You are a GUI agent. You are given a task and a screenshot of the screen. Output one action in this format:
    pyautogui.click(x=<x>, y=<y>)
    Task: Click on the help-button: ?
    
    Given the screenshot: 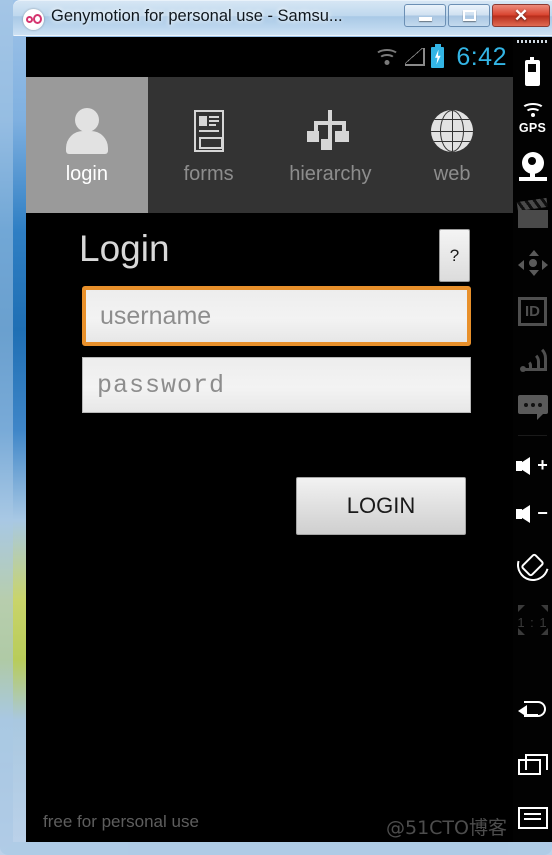 What is the action you would take?
    pyautogui.click(x=454, y=255)
    